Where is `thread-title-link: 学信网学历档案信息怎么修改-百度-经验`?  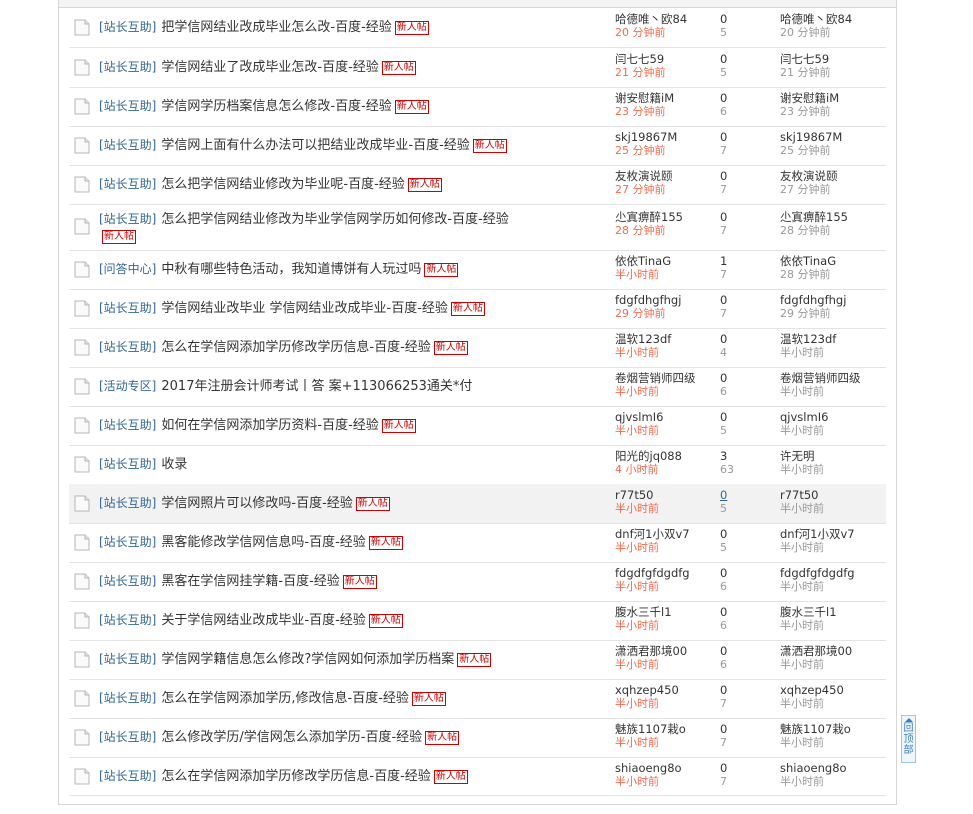
thread-title-link: 学信网学历档案信息怎么修改-百度-经验 is located at coordinates (276, 106).